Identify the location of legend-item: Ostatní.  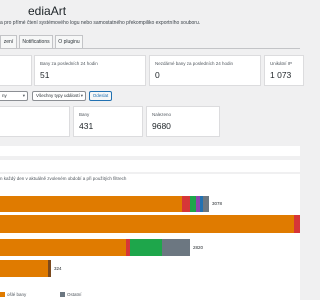
(71, 295).